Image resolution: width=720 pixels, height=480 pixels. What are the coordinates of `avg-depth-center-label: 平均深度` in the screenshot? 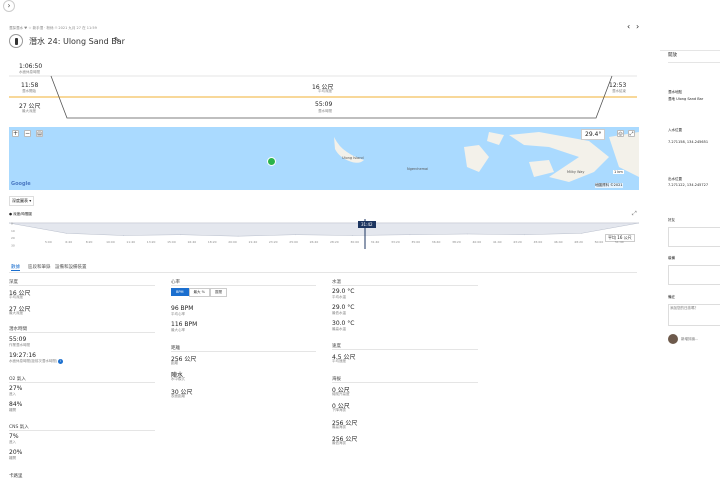 It's located at (325, 91).